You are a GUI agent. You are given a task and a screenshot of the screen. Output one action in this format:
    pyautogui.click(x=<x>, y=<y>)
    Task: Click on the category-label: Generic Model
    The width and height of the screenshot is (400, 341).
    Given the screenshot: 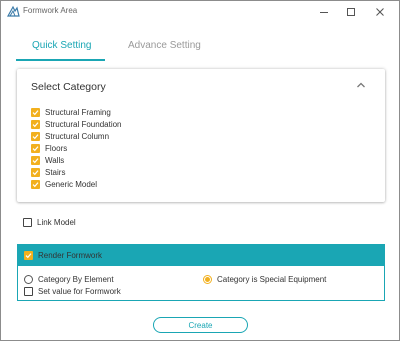 What is the action you would take?
    pyautogui.click(x=71, y=184)
    